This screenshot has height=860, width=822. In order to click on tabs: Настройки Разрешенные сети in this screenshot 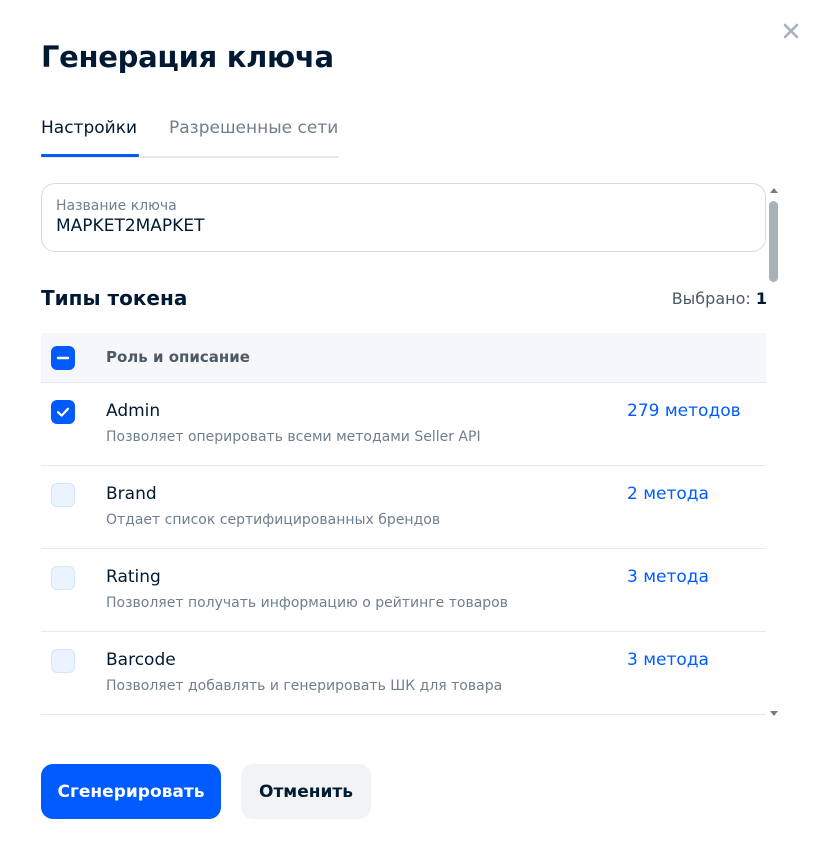, I will do `click(190, 137)`.